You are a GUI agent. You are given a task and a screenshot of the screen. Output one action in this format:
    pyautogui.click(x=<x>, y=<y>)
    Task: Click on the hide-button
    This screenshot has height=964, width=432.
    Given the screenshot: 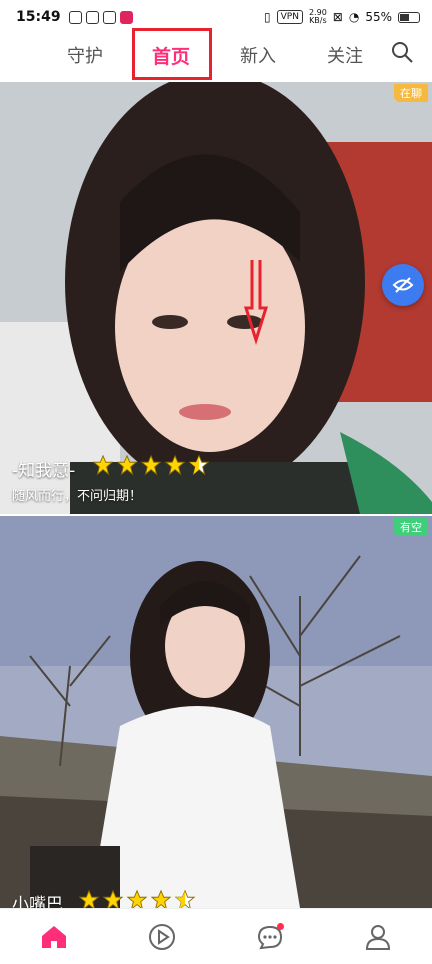 What is the action you would take?
    pyautogui.click(x=403, y=285)
    